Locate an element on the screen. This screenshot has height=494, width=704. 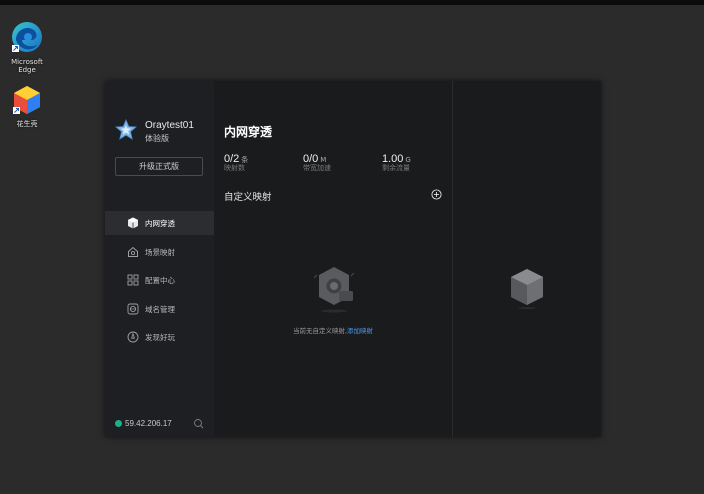
sidebar-item-scene: 场景映射 is located at coordinates (159, 252).